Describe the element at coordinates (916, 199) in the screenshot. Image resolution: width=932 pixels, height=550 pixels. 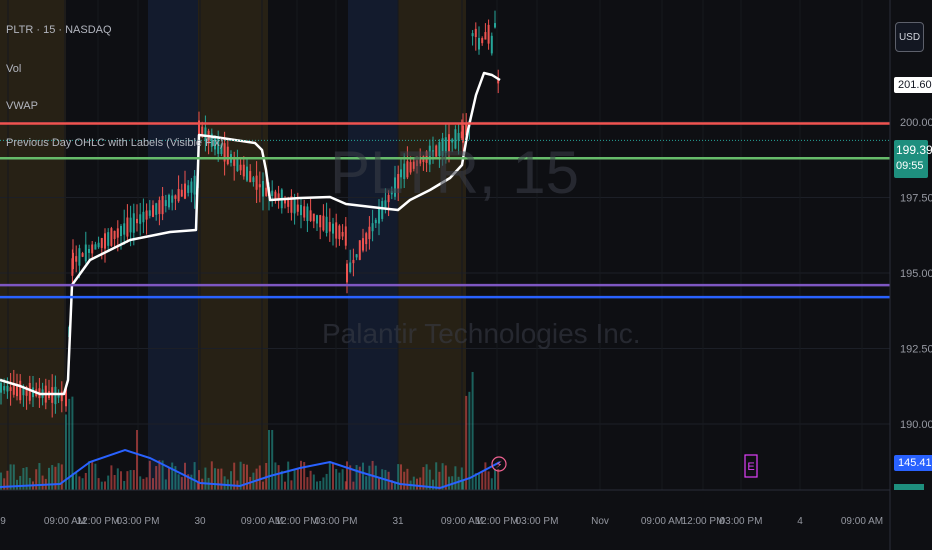
I see `price-tick-label: 197.50` at that location.